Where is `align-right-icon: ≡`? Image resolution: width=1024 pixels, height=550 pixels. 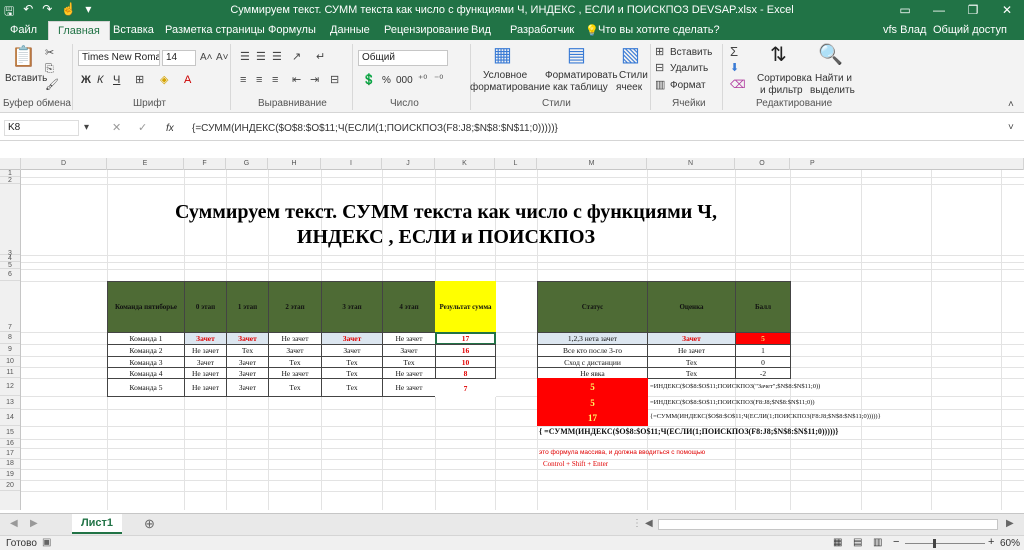 align-right-icon: ≡ is located at coordinates (275, 80).